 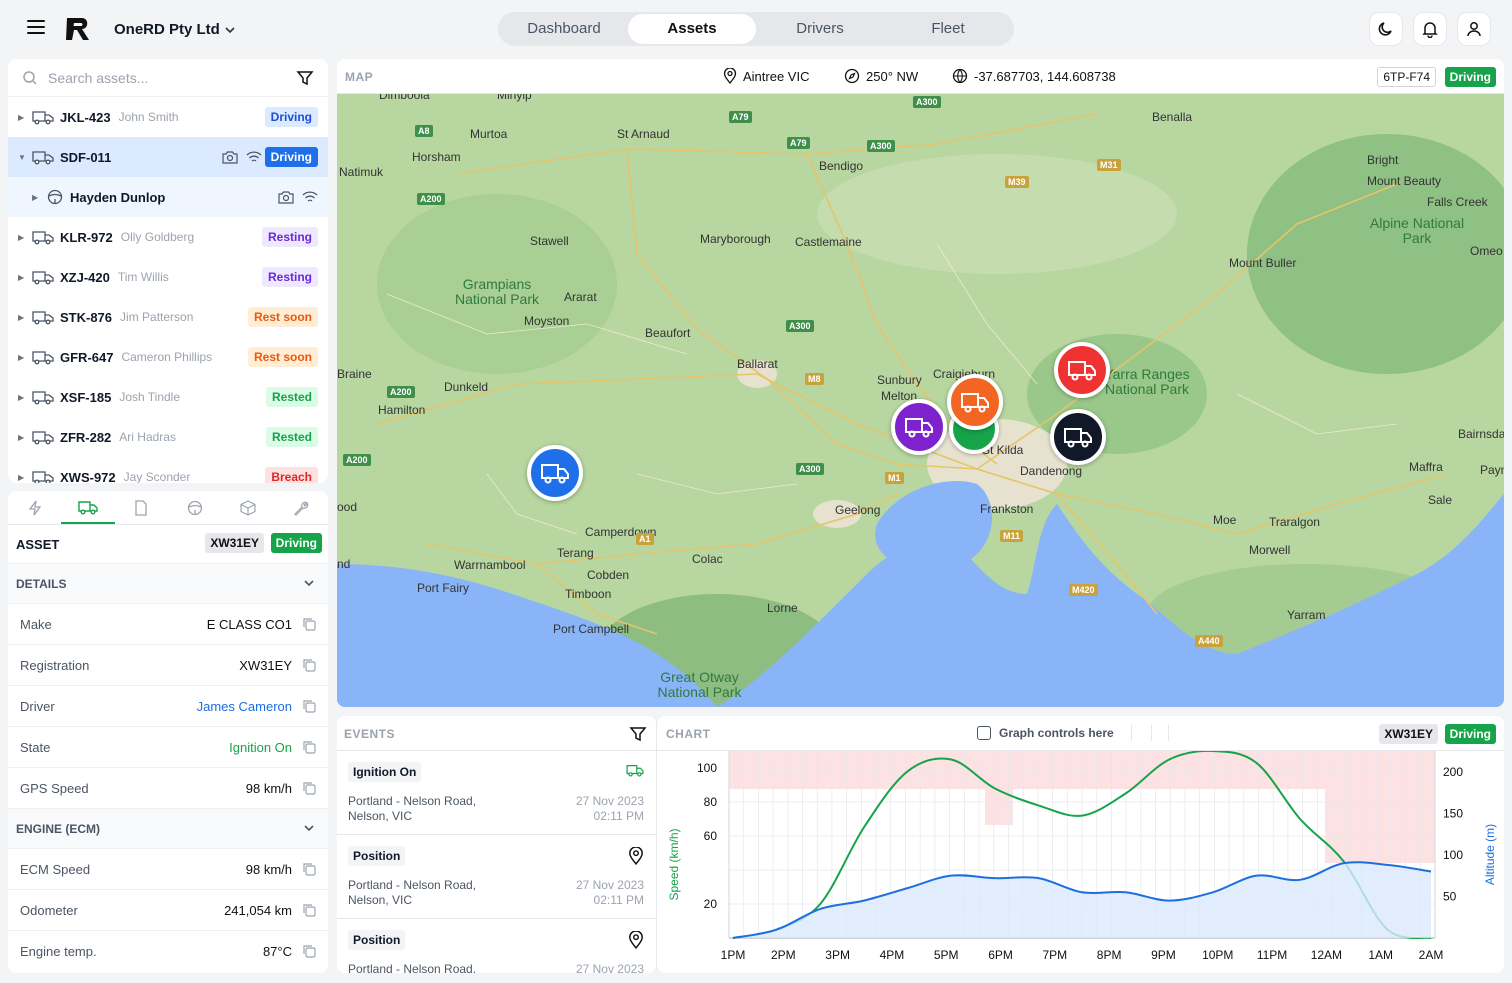 I want to click on event-type: Position, so click(x=377, y=856).